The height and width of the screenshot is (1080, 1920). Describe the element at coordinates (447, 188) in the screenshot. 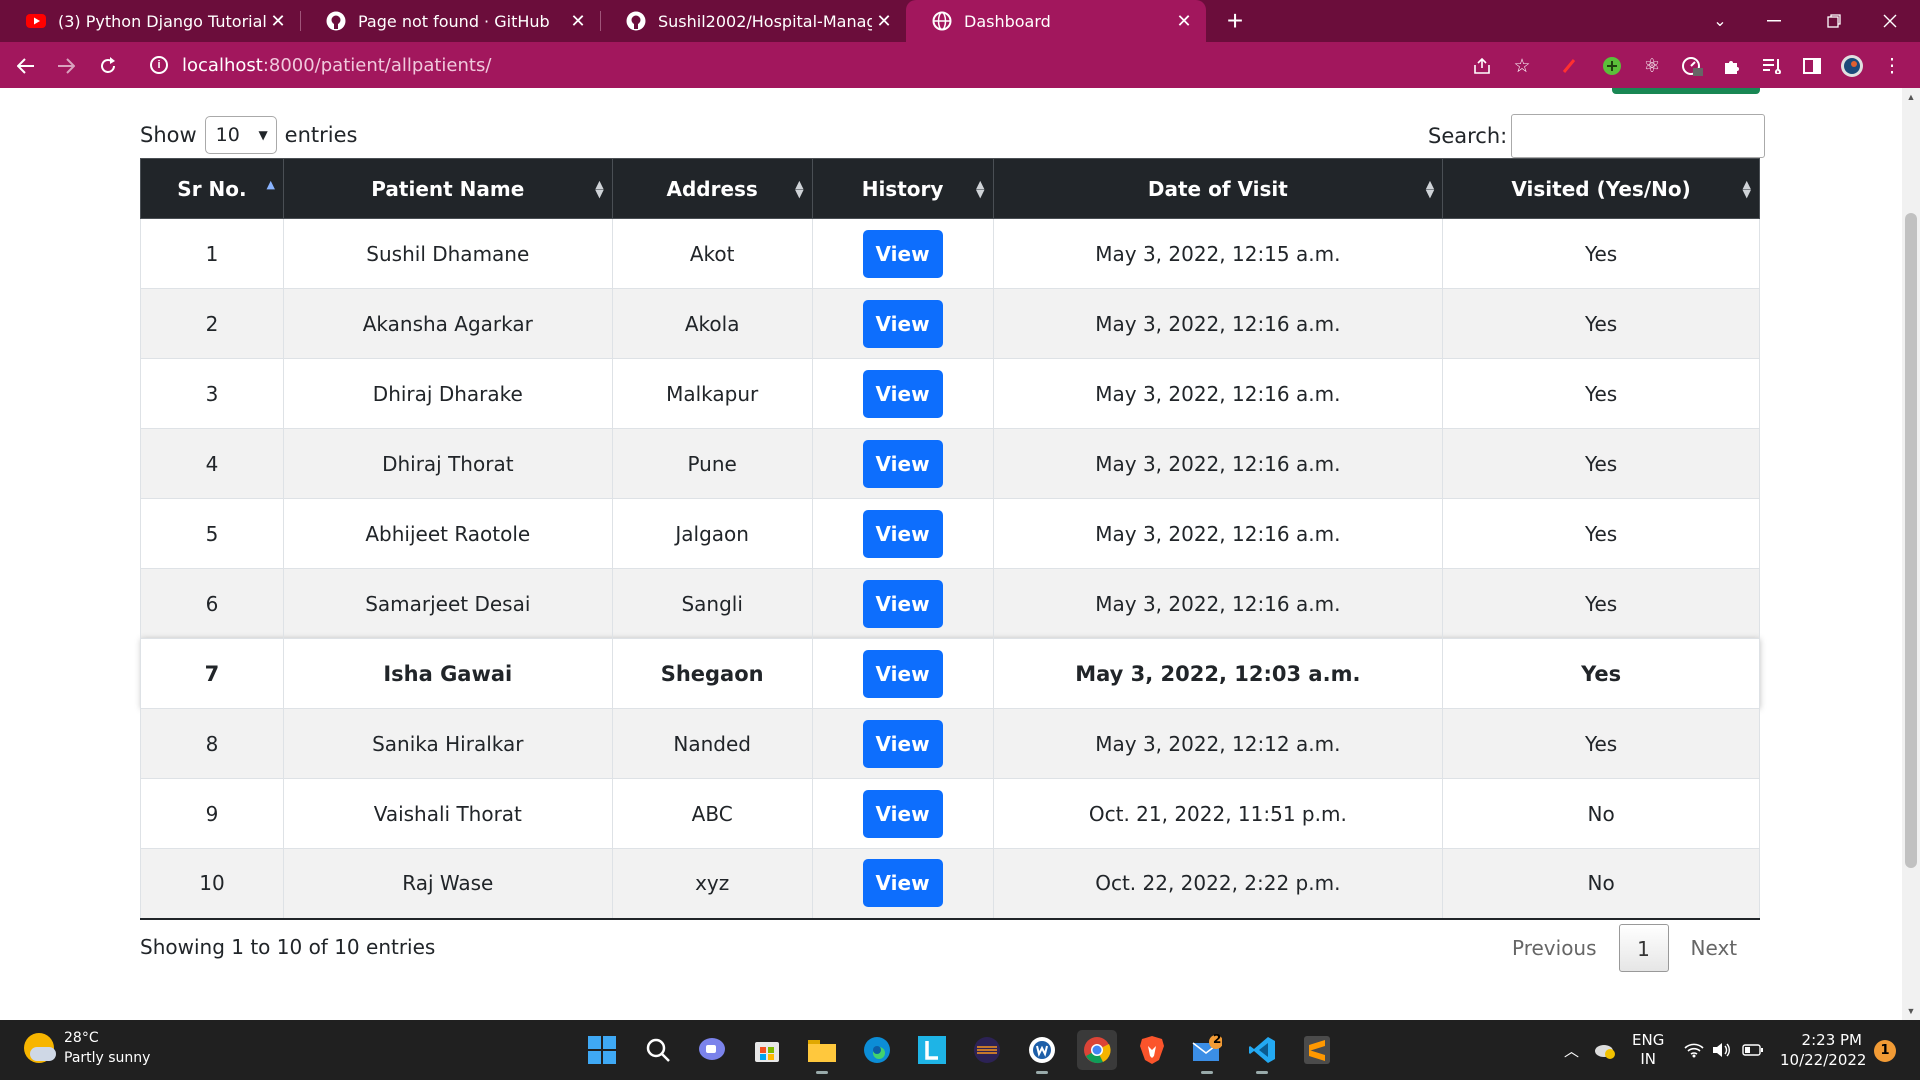

I see `column-header-patient-name: Patient Name ▲ ▼` at that location.